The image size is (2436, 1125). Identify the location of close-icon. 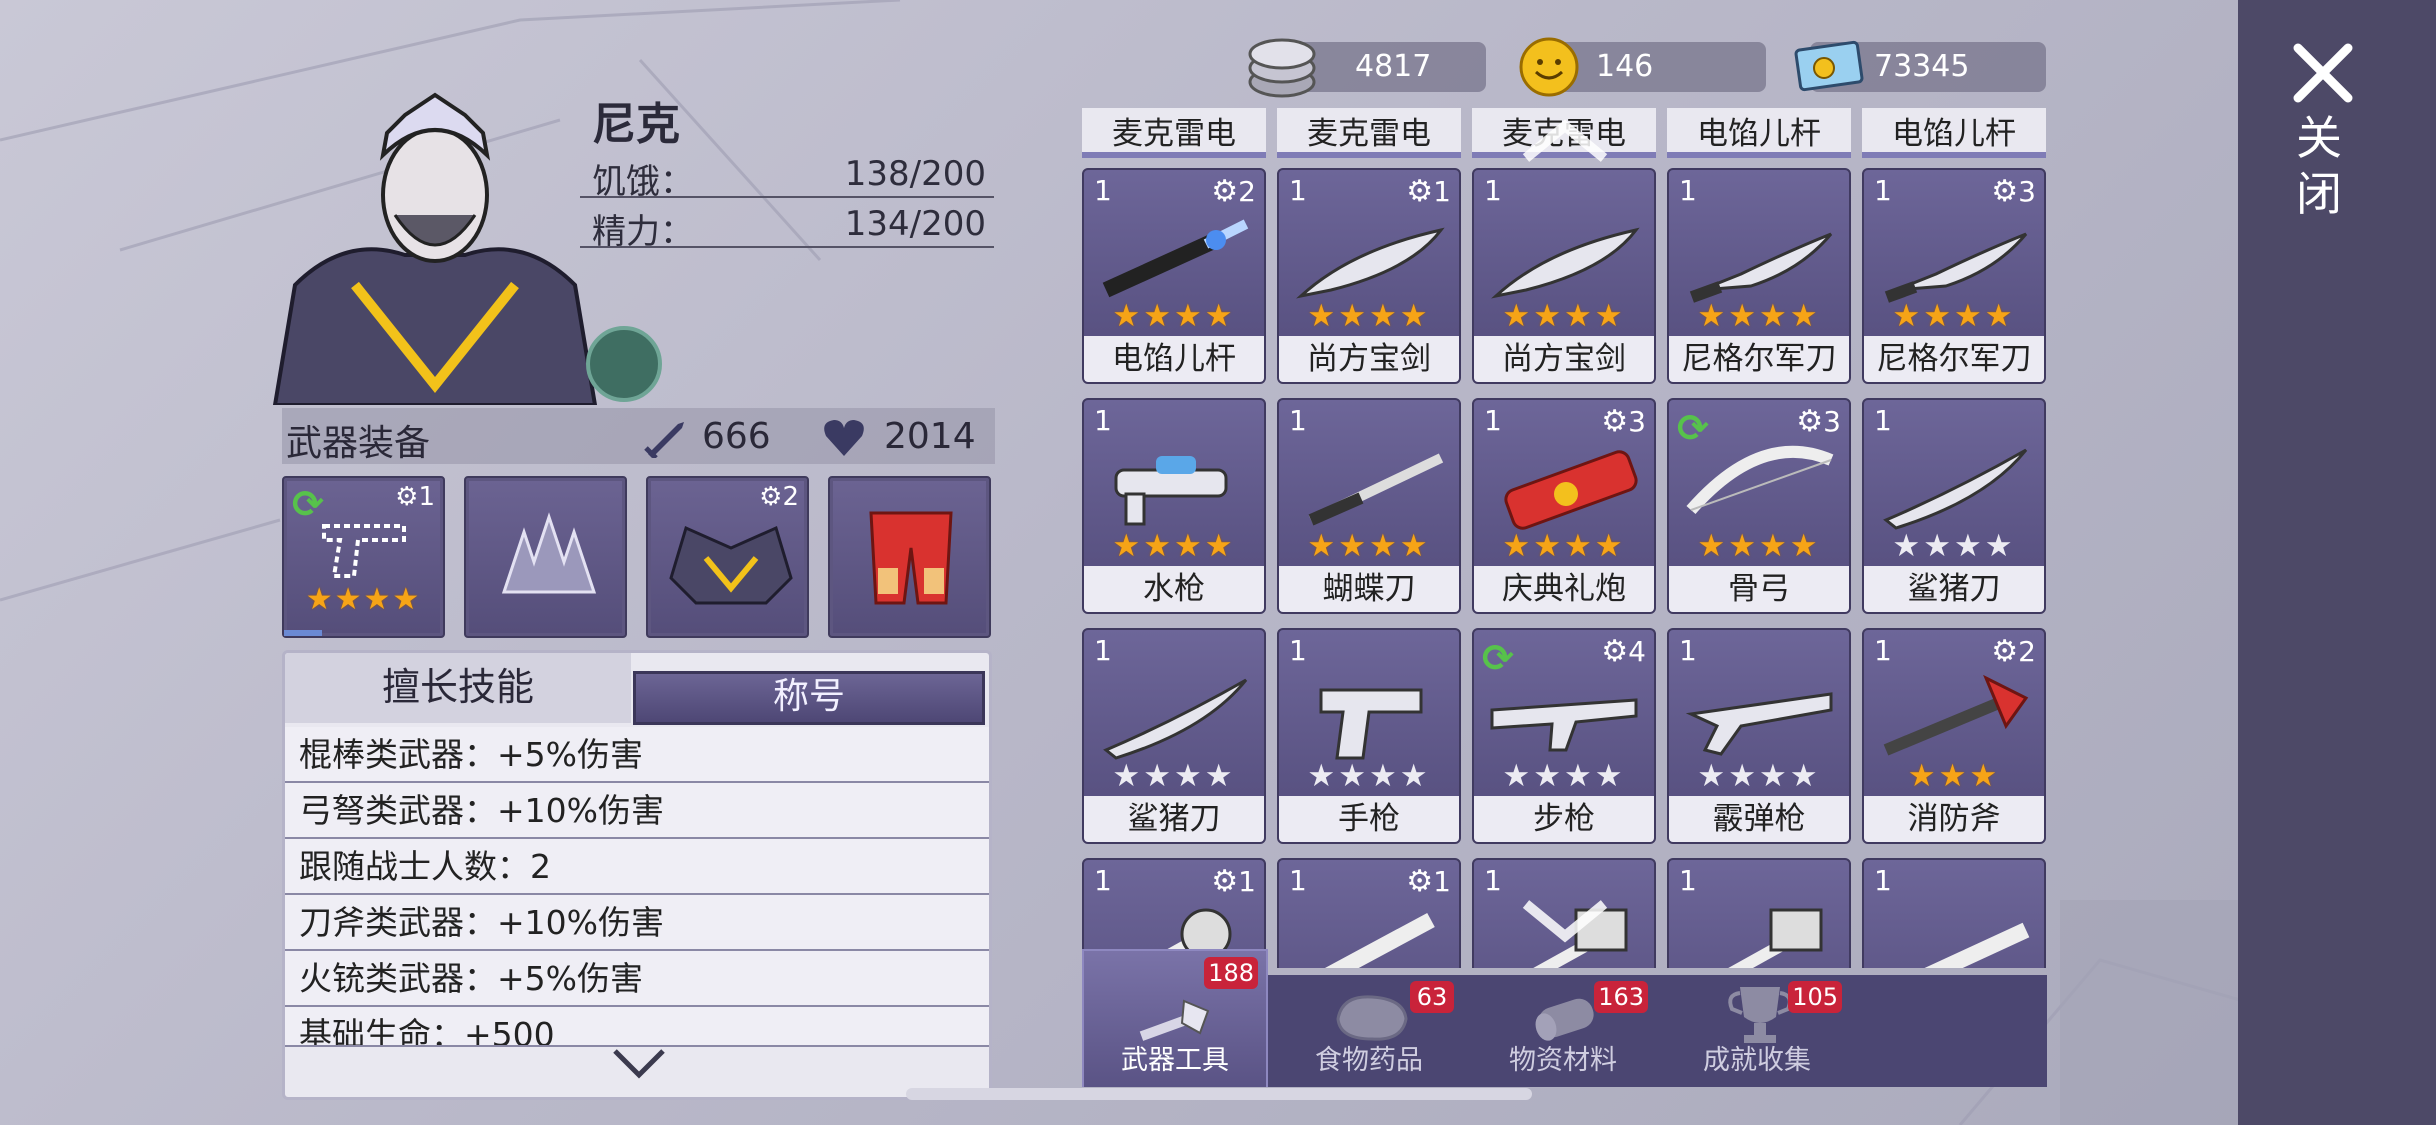
(2323, 73).